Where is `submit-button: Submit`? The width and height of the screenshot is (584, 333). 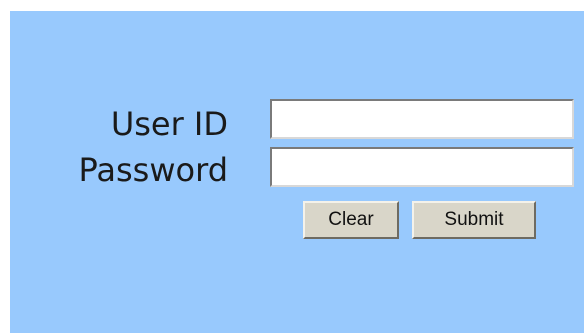 submit-button: Submit is located at coordinates (474, 220).